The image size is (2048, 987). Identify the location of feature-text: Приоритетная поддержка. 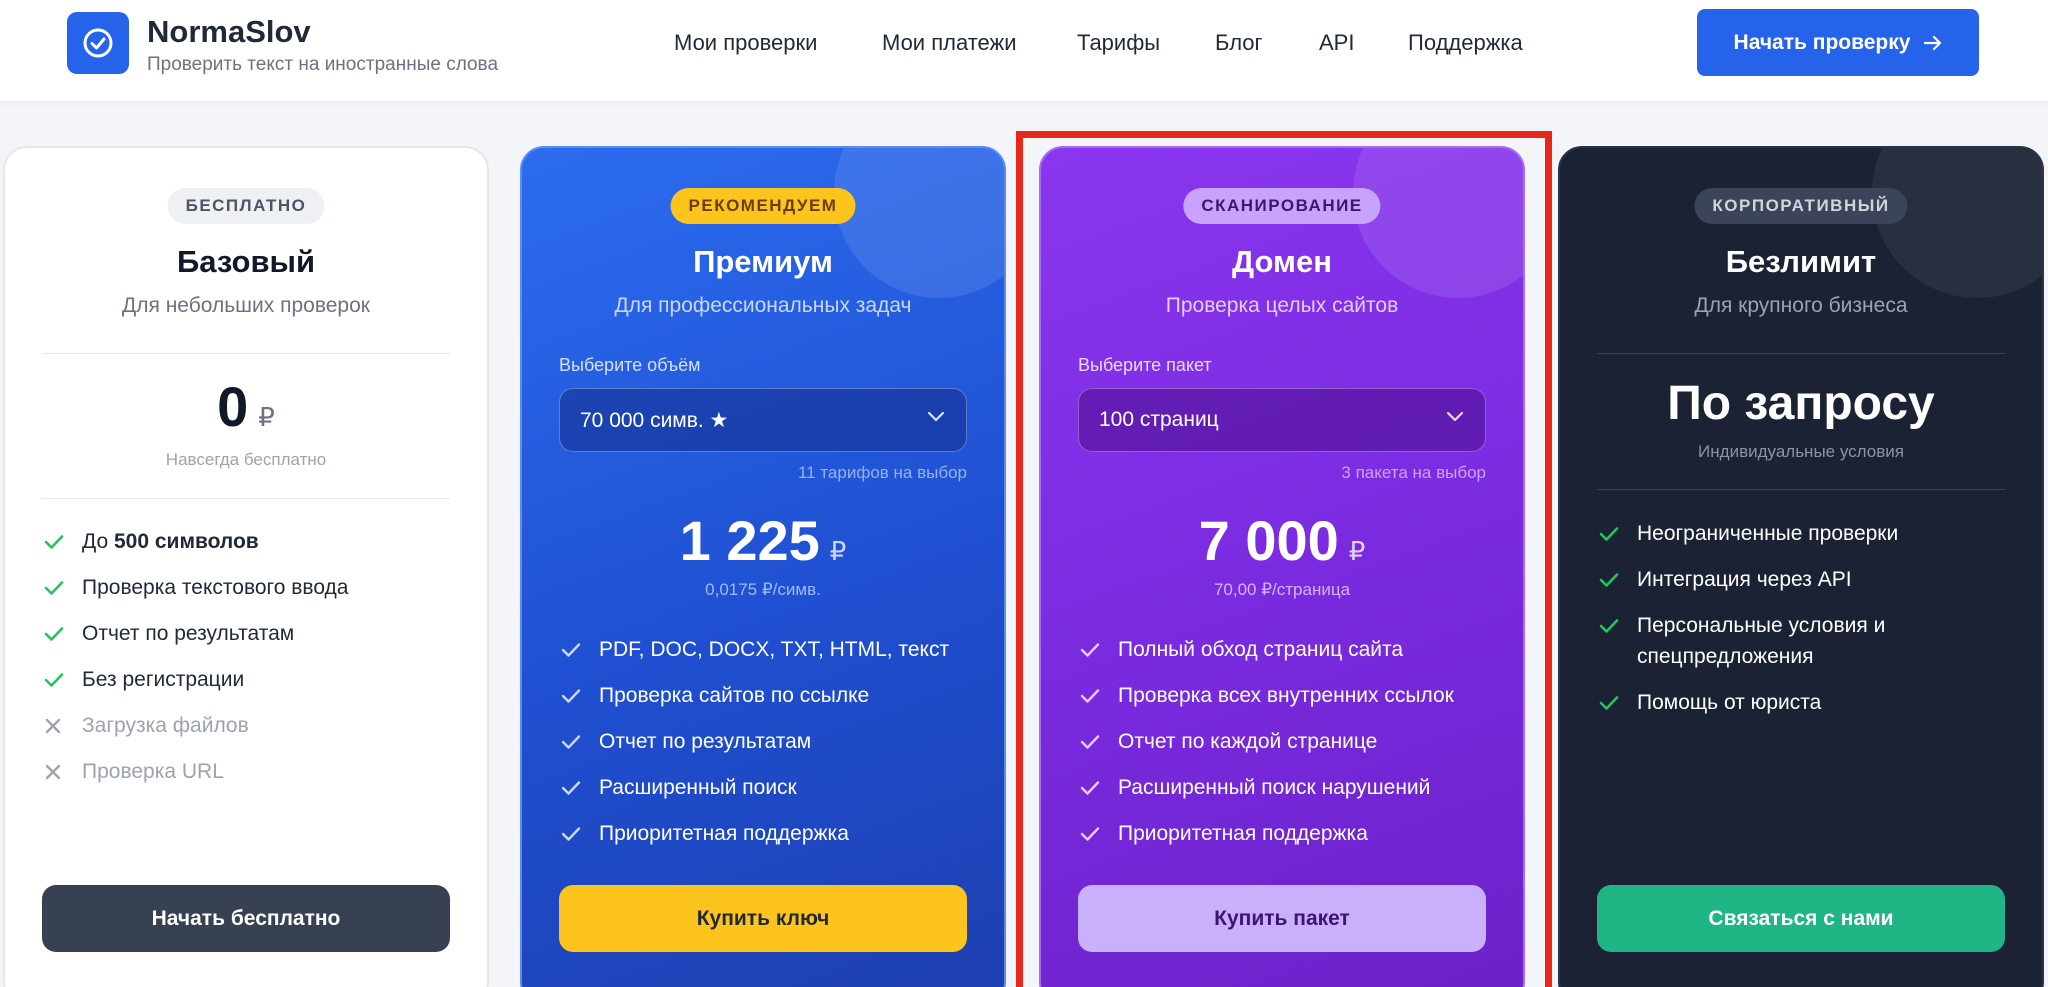
(1243, 833).